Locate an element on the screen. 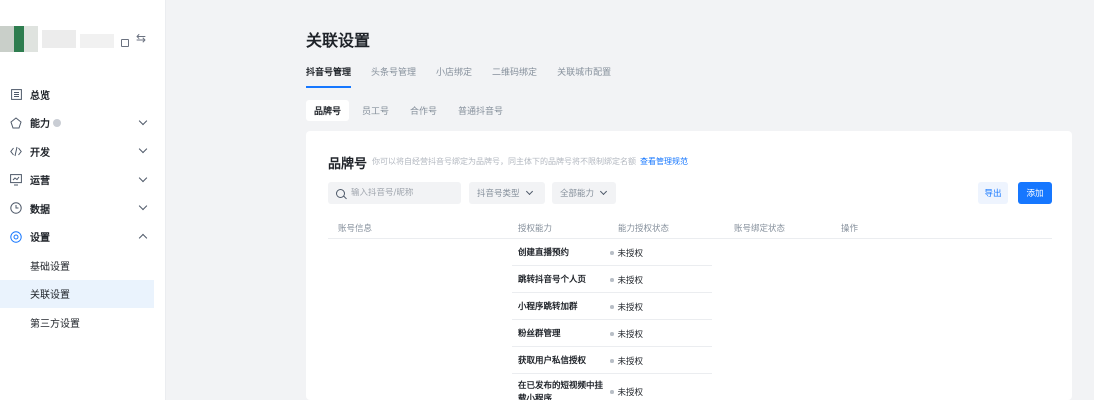  sidebar-item-label: 运营 is located at coordinates (40, 182).